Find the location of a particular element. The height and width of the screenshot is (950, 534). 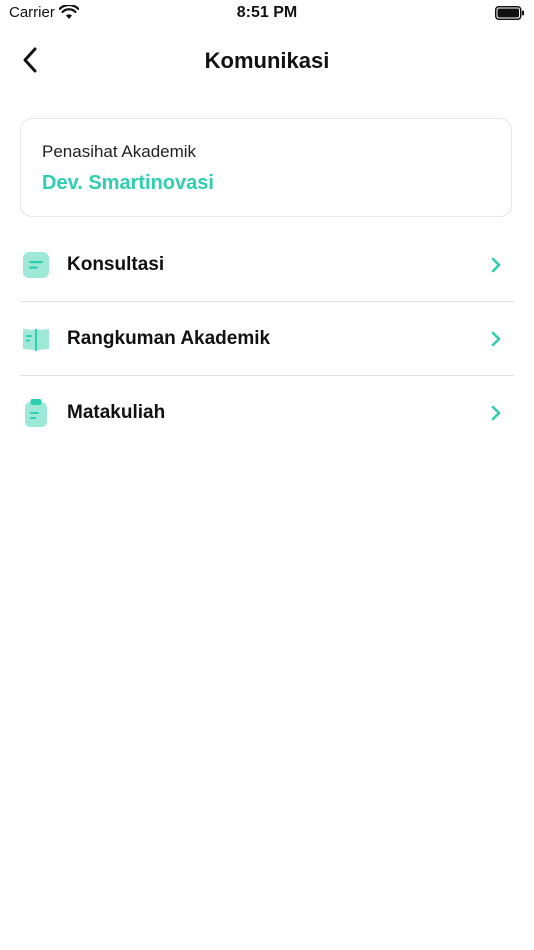

book-icon is located at coordinates (36, 339).